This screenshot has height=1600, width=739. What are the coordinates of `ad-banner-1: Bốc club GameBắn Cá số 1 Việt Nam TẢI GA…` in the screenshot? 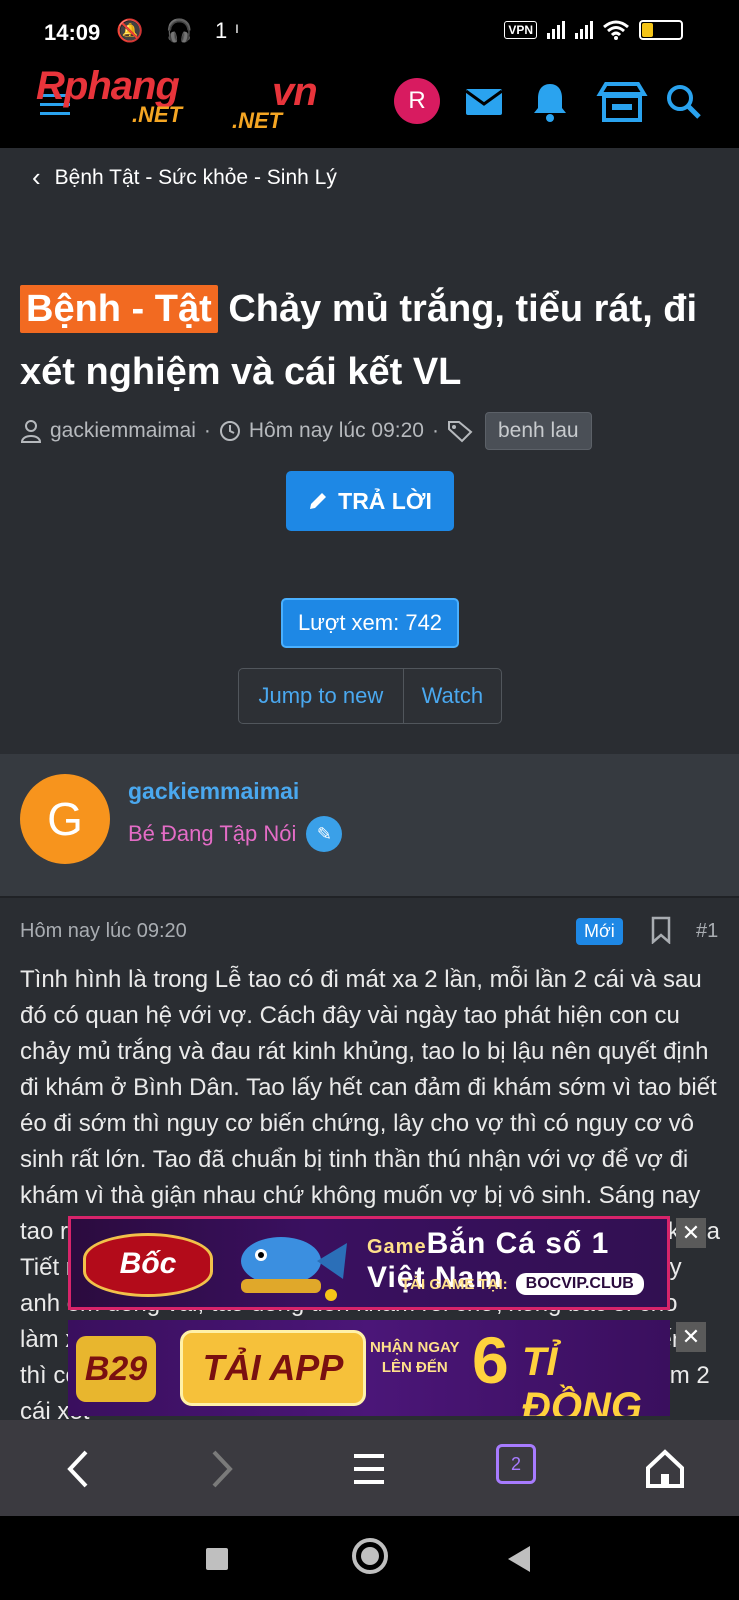 It's located at (369, 1263).